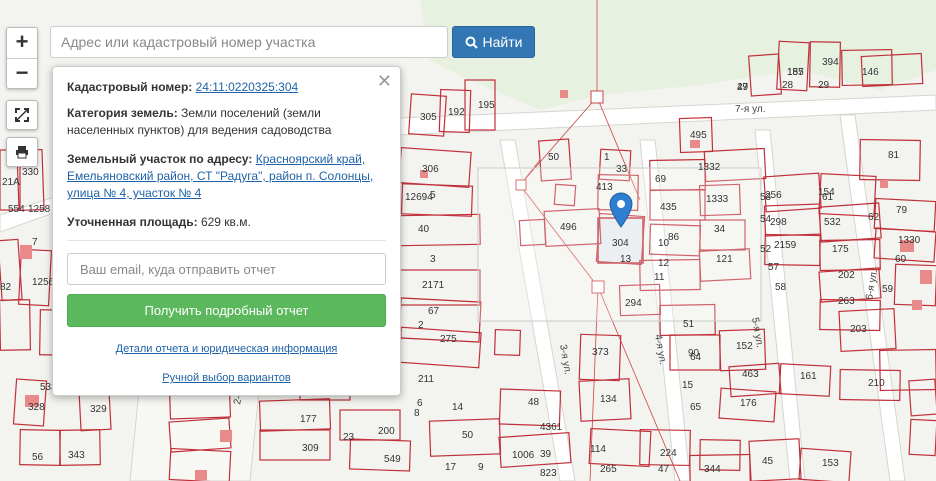 The image size is (936, 481). Describe the element at coordinates (226, 349) in the screenshot. I see `report-details-link: Детали отчета и юридическая информация` at that location.